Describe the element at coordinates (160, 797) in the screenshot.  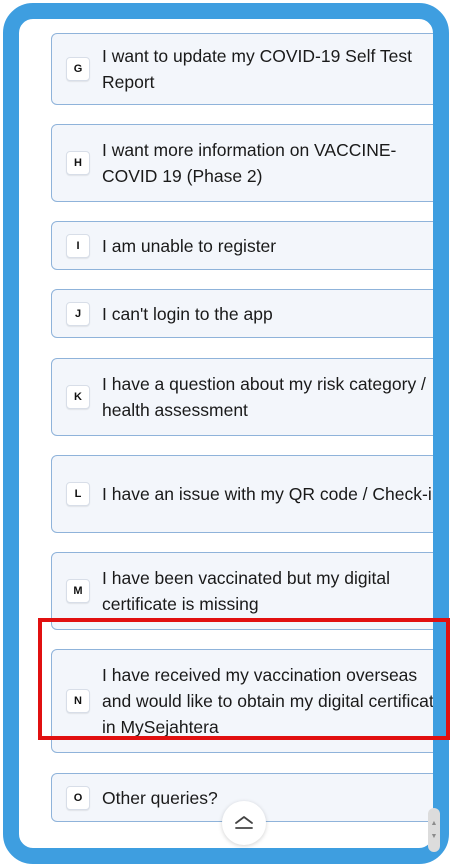
I see `option-o-label: Other queries?` at that location.